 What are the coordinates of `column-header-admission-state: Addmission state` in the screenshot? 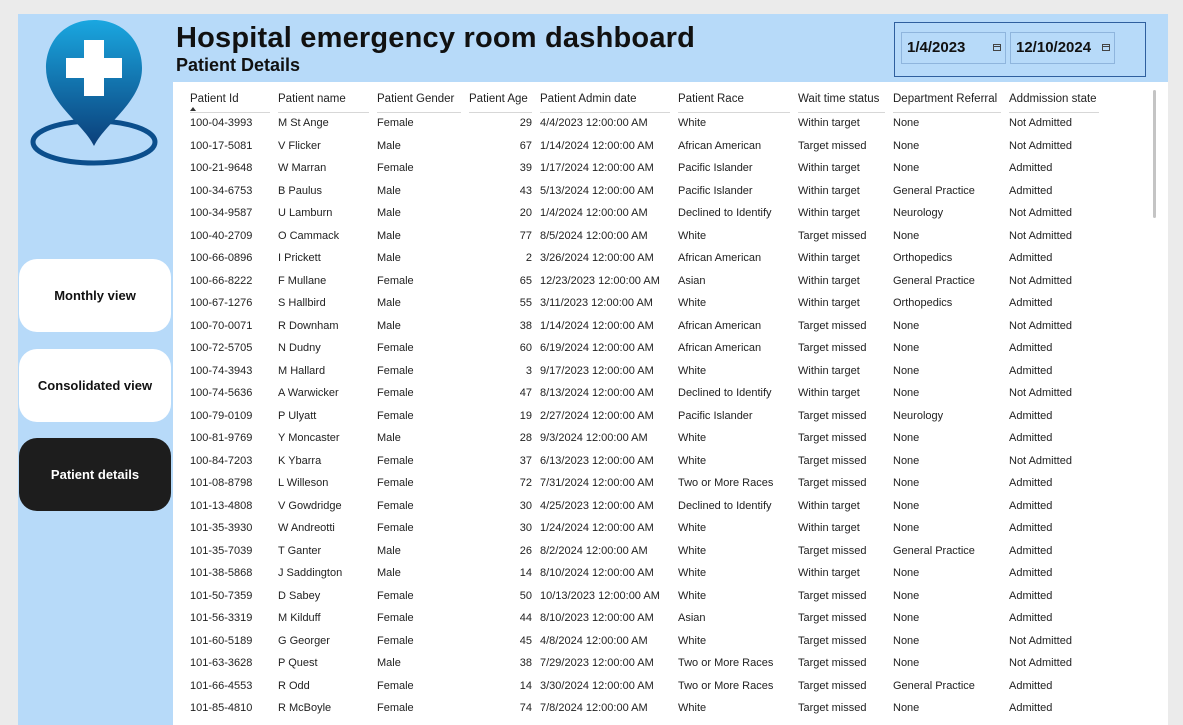 It's located at (1054, 99).